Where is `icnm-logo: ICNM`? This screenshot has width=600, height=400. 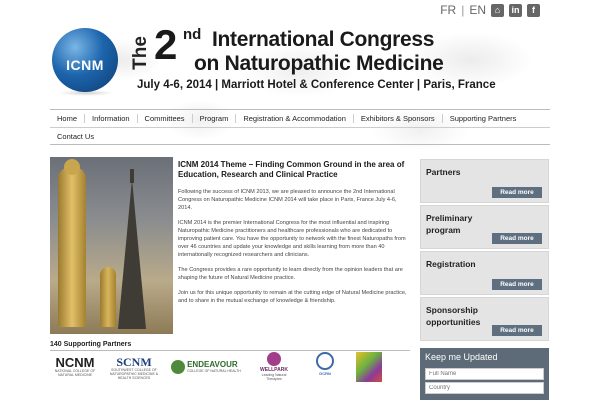
icnm-logo: ICNM is located at coordinates (85, 60).